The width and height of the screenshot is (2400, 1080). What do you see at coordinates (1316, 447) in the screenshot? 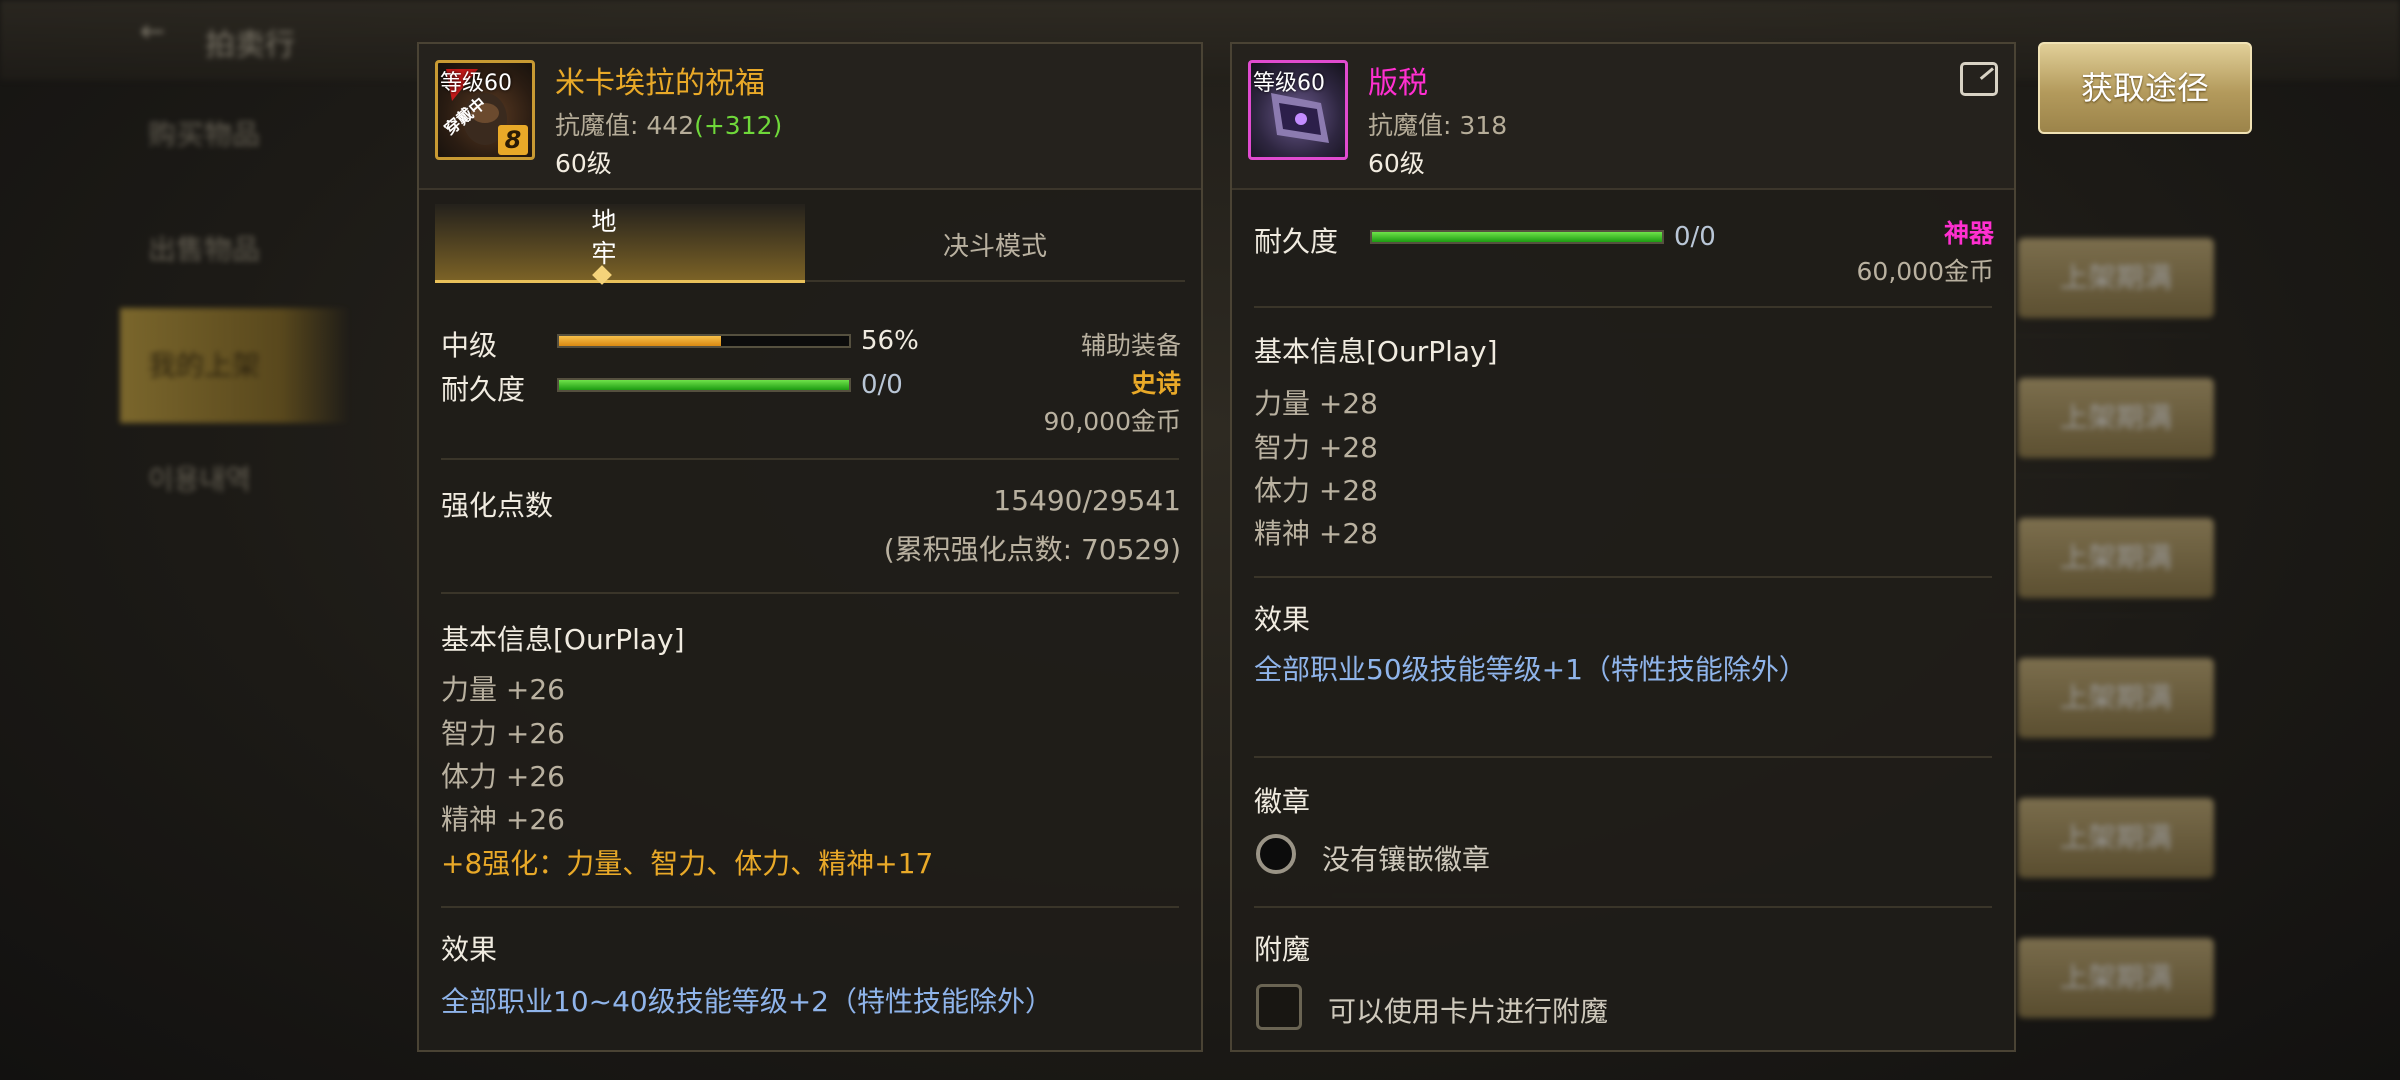
I see `stat-intelligence: 智力 +28` at bounding box center [1316, 447].